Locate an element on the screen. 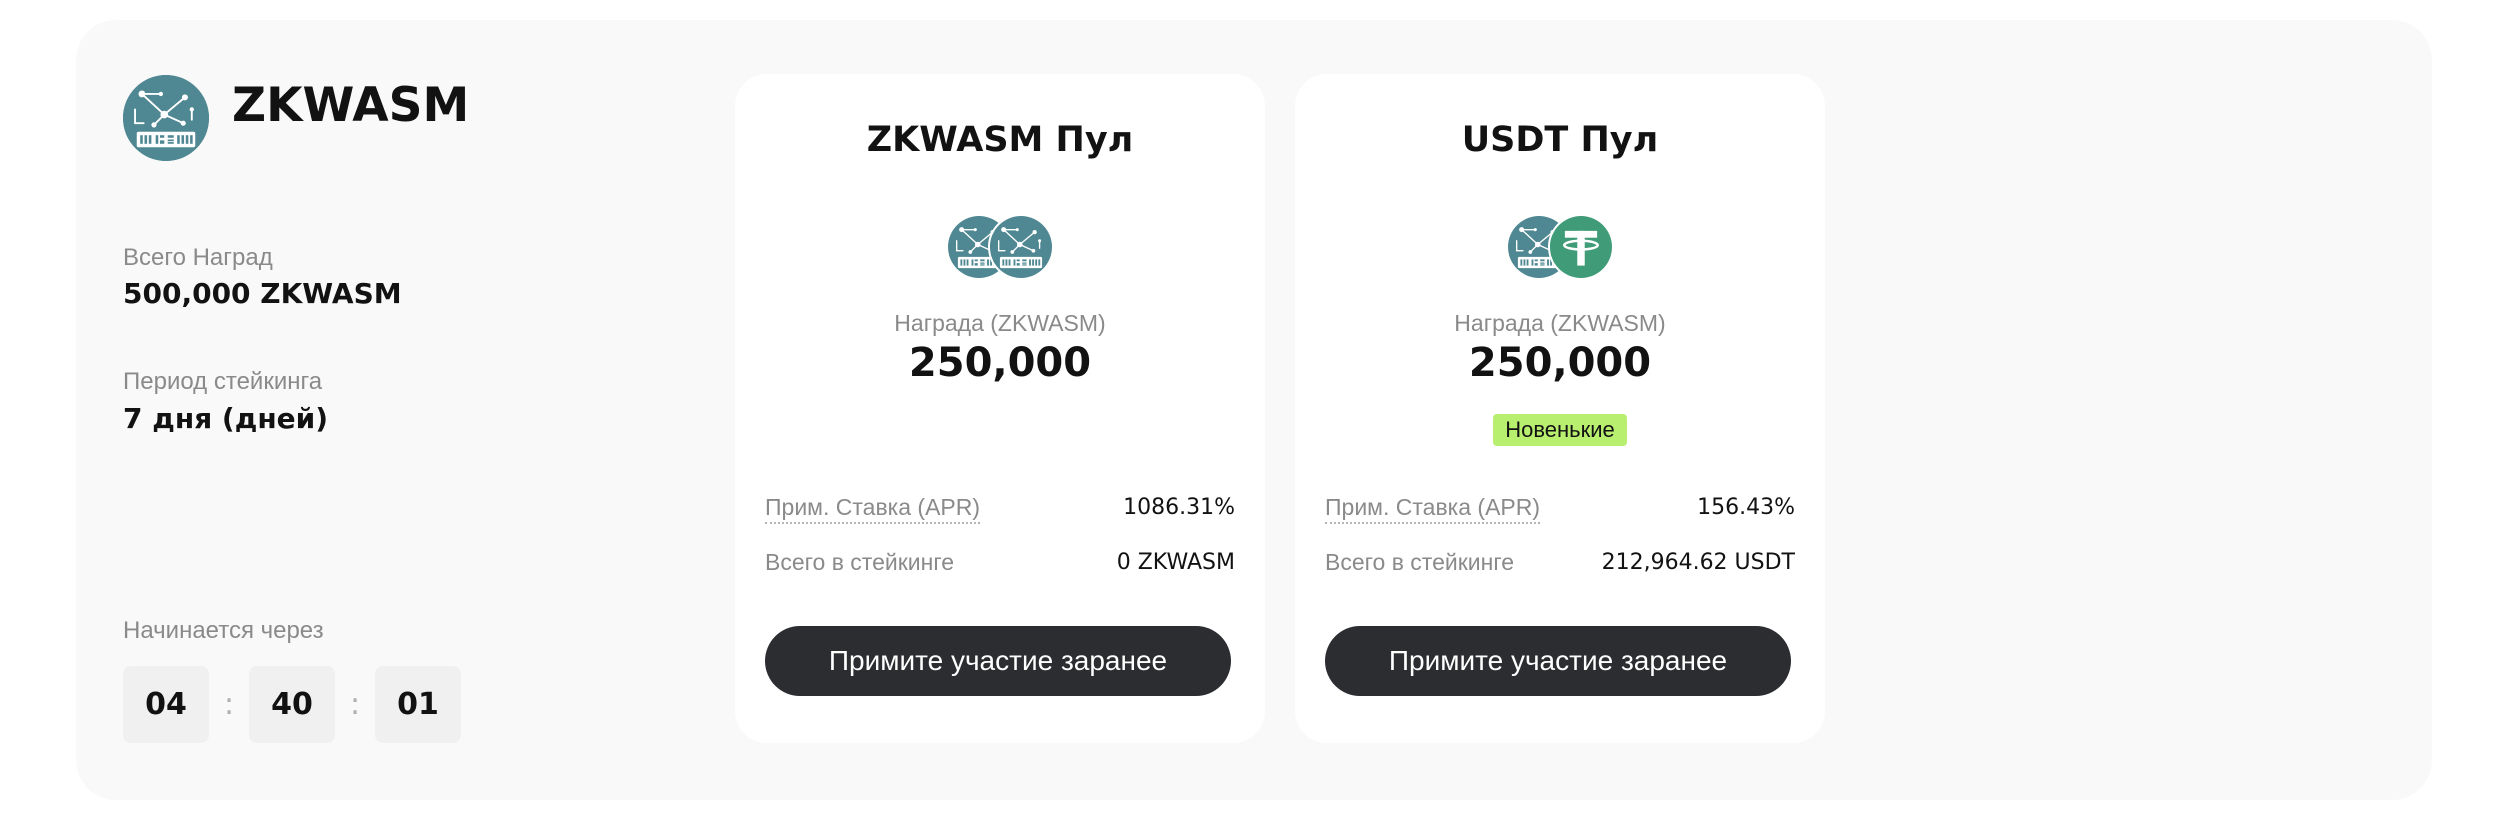 This screenshot has height=829, width=2500. total-rewards-value: 500,000 ZKWASM is located at coordinates (262, 293).